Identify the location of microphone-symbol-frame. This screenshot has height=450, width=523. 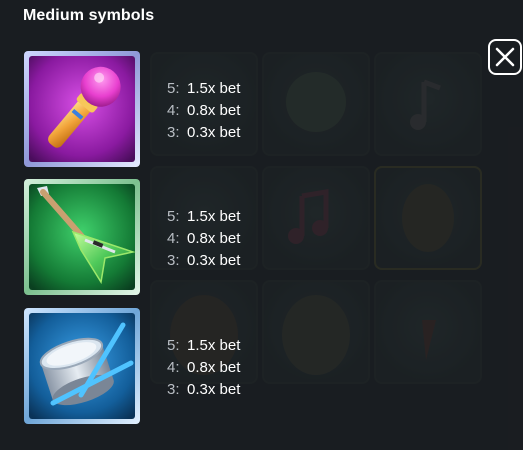
(82, 109).